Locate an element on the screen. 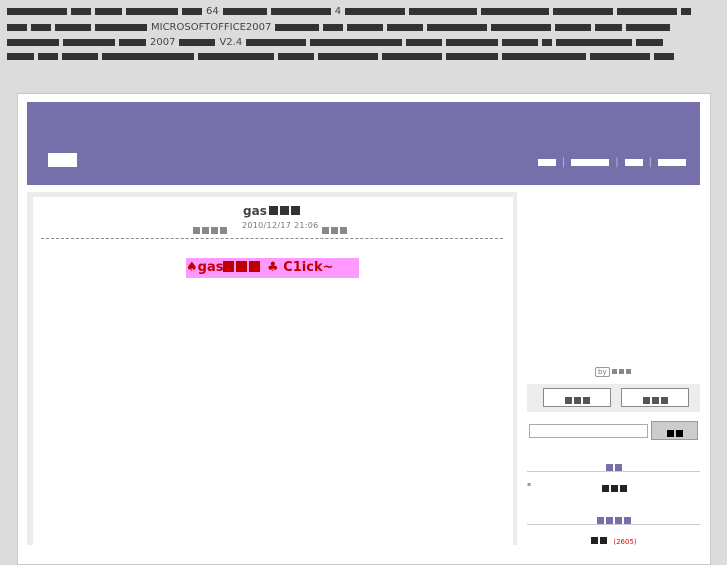 The image size is (727, 565). post-date: 2010/12/17 21:06 is located at coordinates (280, 225).